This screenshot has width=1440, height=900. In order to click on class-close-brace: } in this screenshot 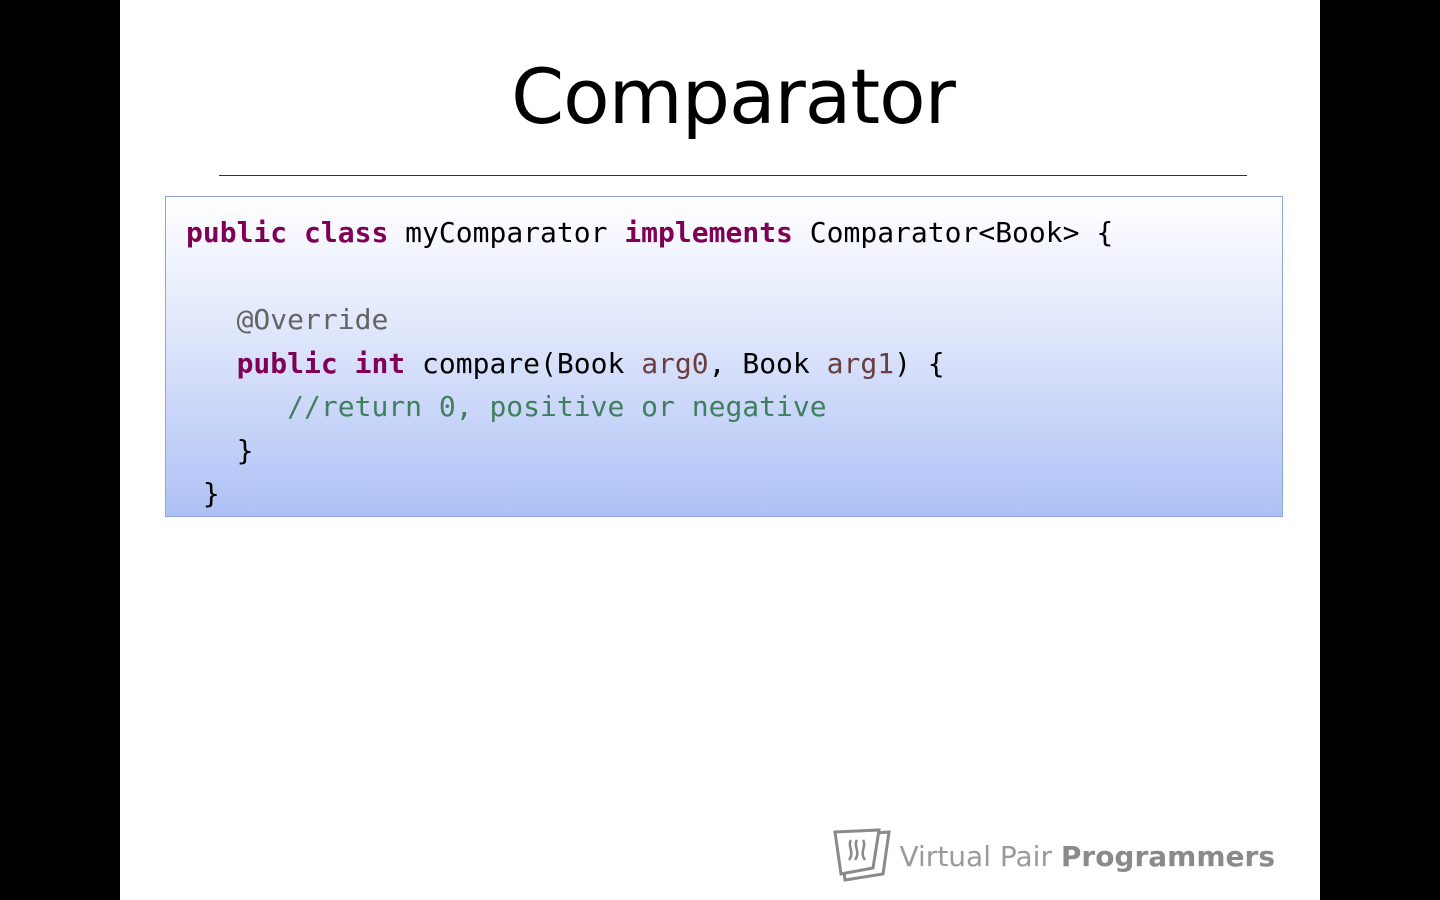, I will do `click(211, 493)`.